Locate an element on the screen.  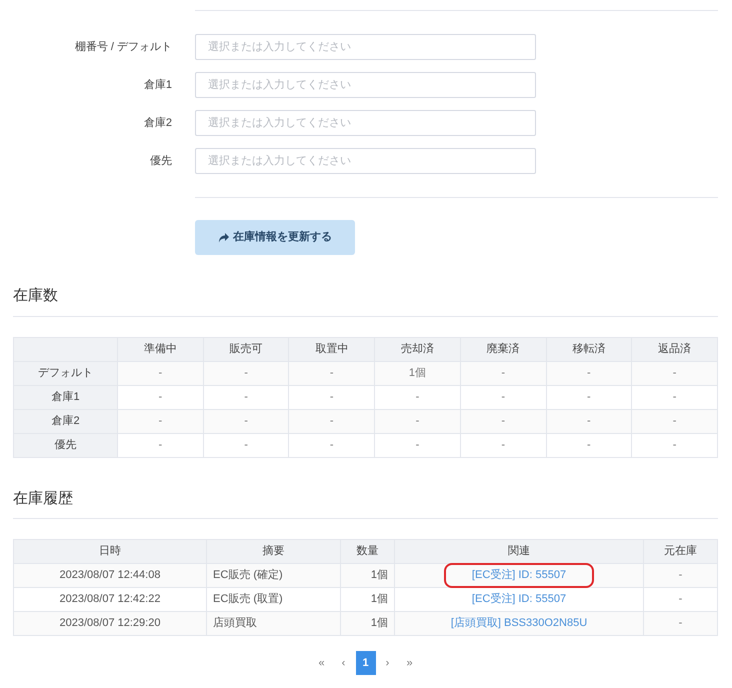
page-button: ‹ is located at coordinates (344, 663).